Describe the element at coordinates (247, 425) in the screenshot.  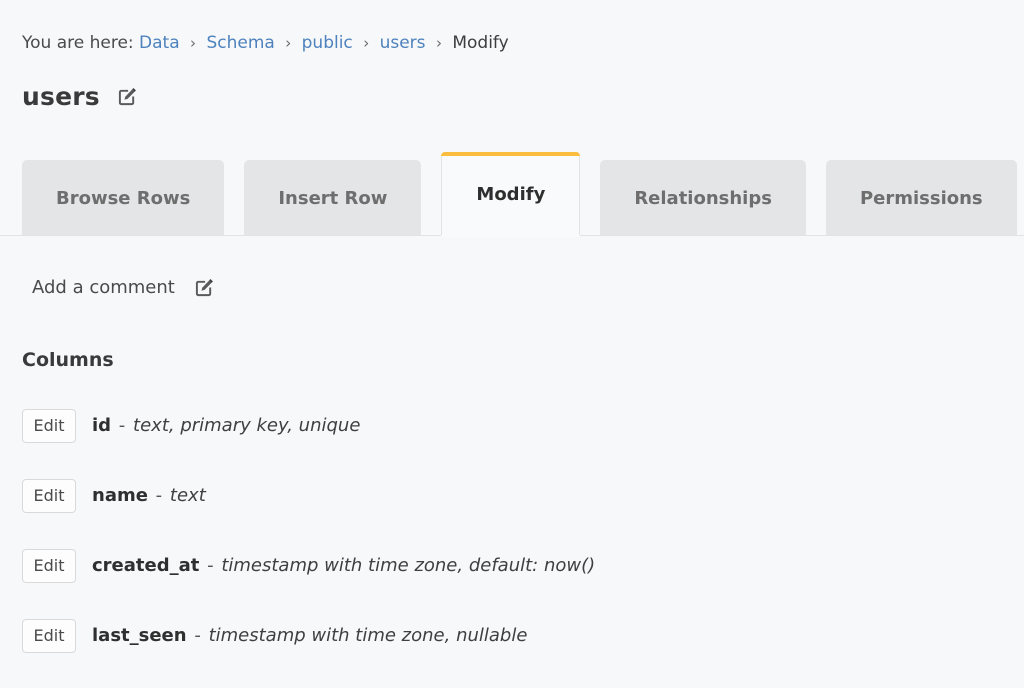
I see `column-type: text, primary key, unique` at that location.